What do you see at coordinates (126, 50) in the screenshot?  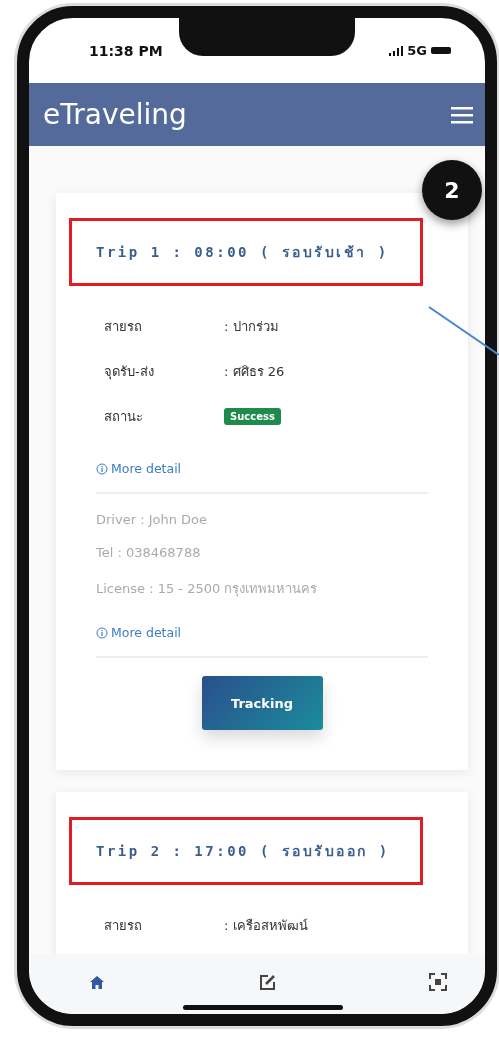 I see `status-time: 11:38 PM` at bounding box center [126, 50].